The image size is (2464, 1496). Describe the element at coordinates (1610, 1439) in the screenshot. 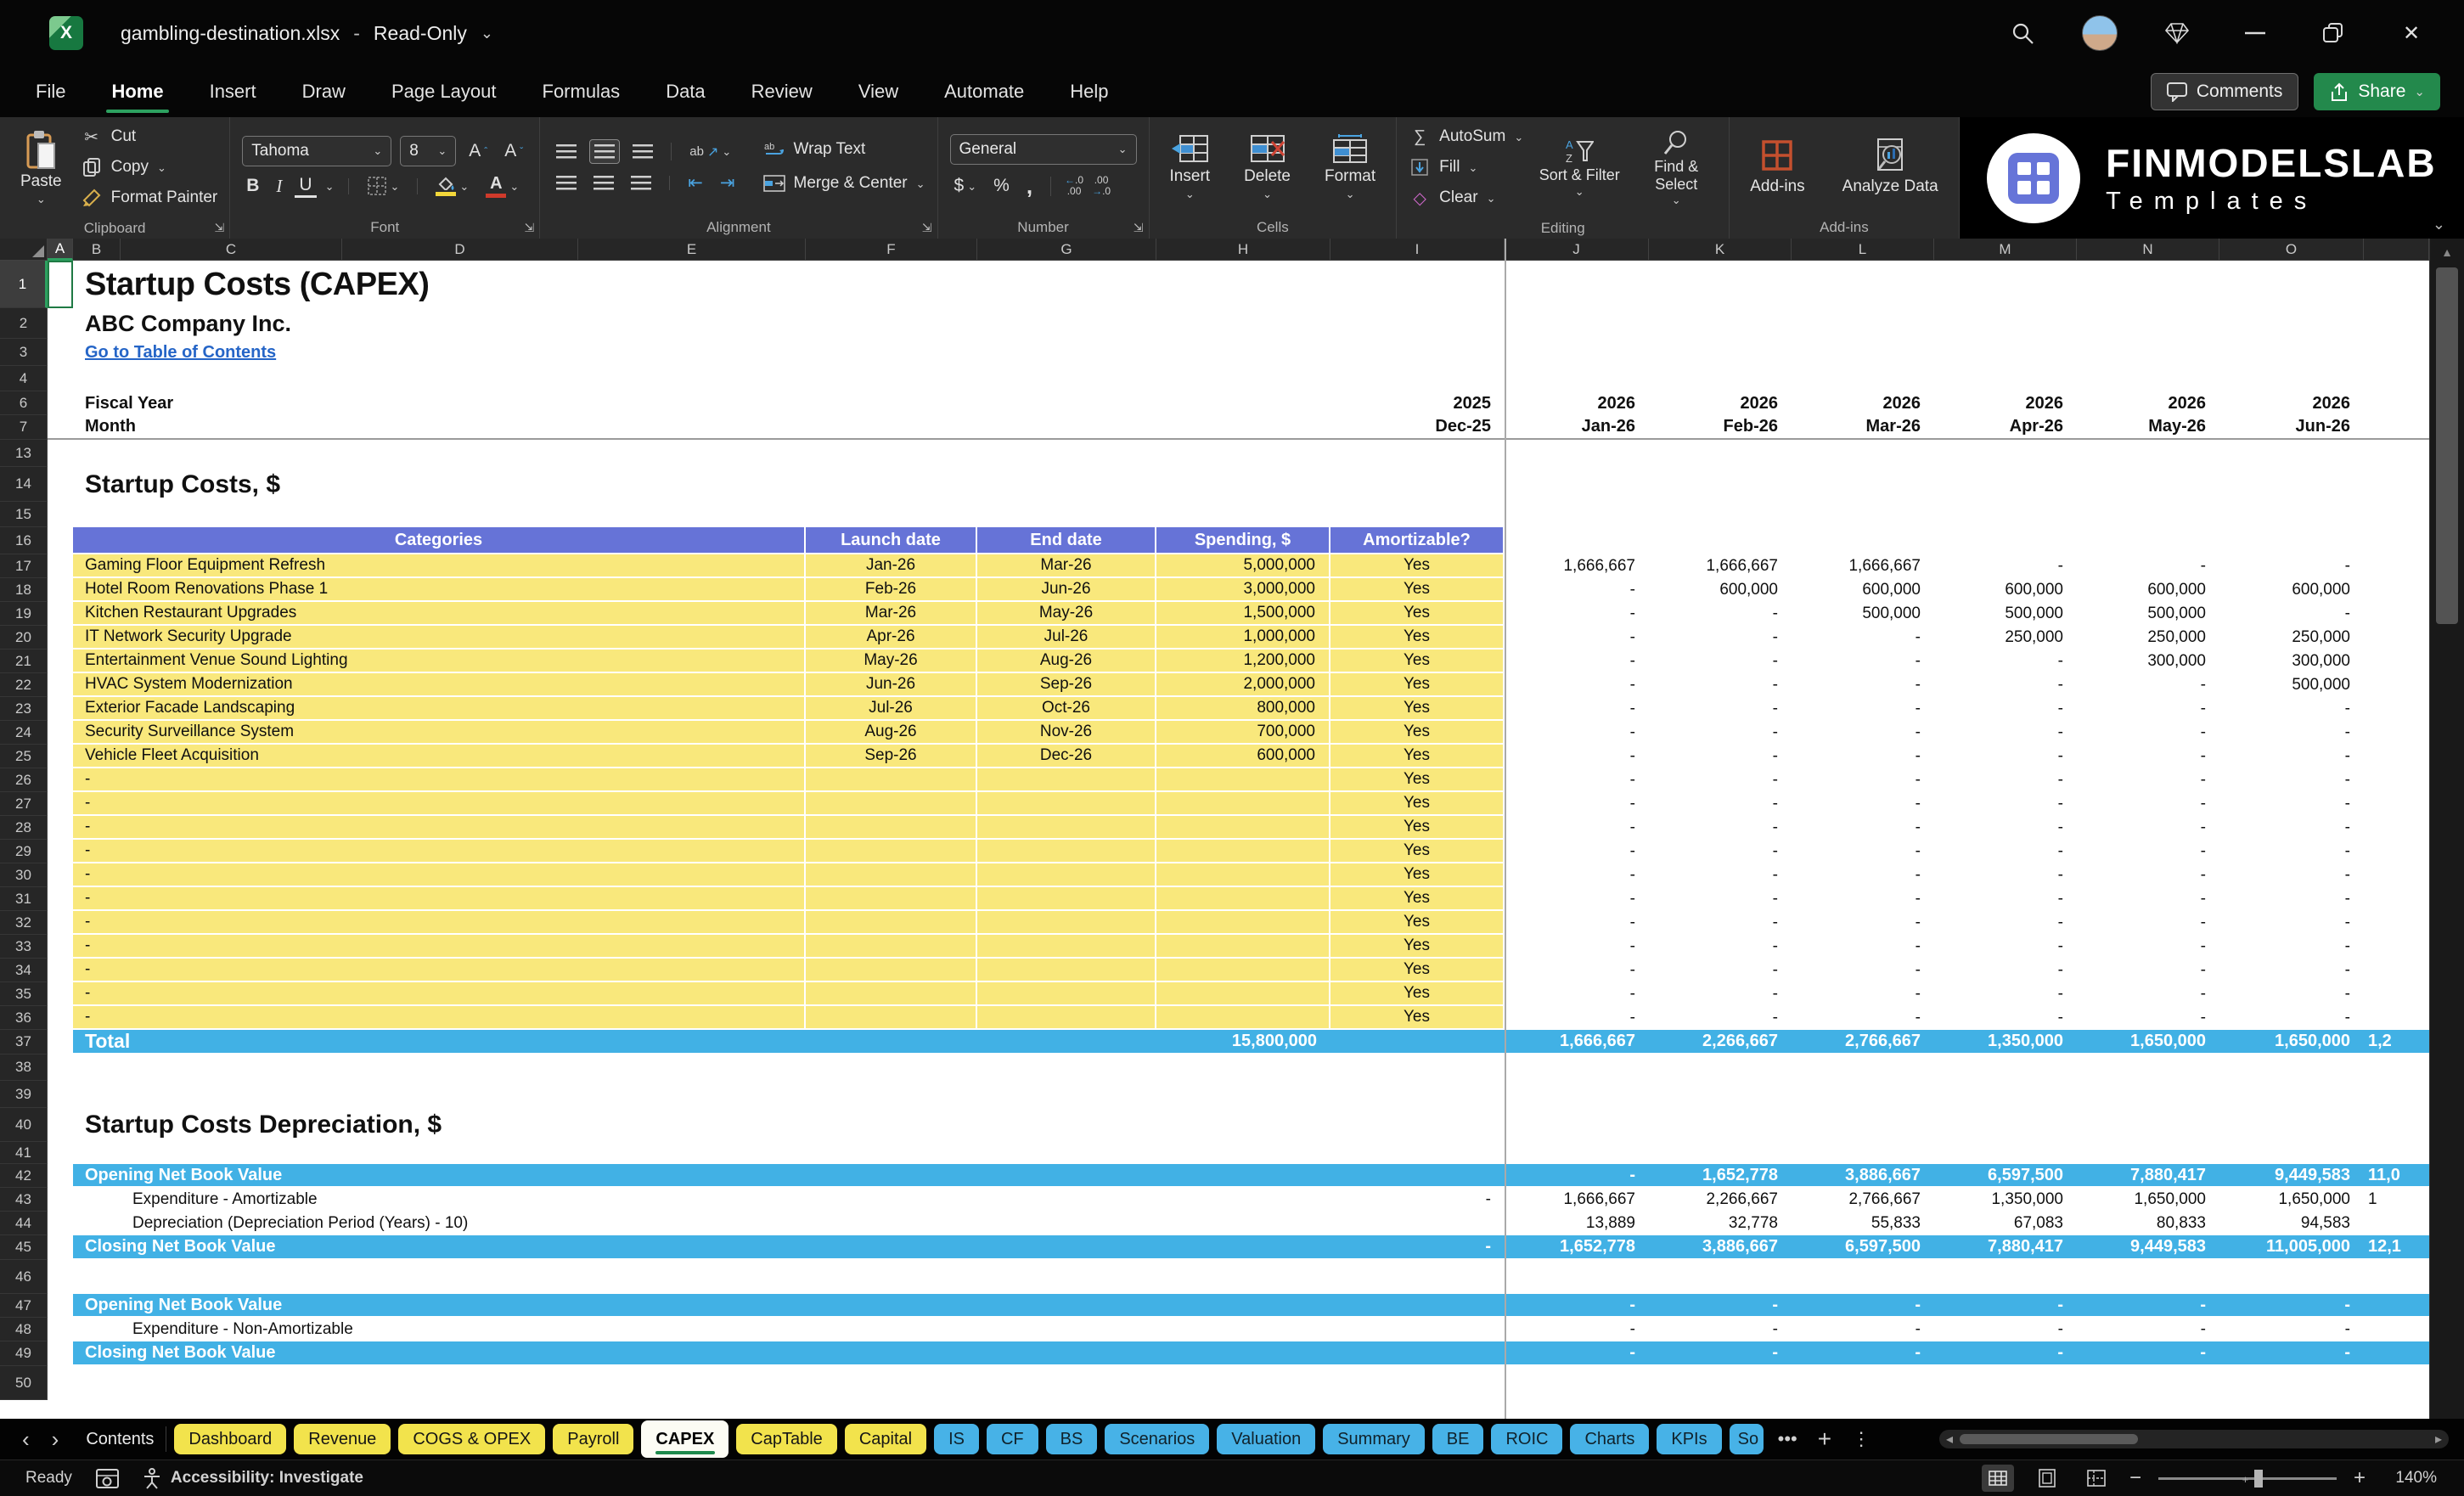

I see `sheet-tab-charts: Charts` at that location.